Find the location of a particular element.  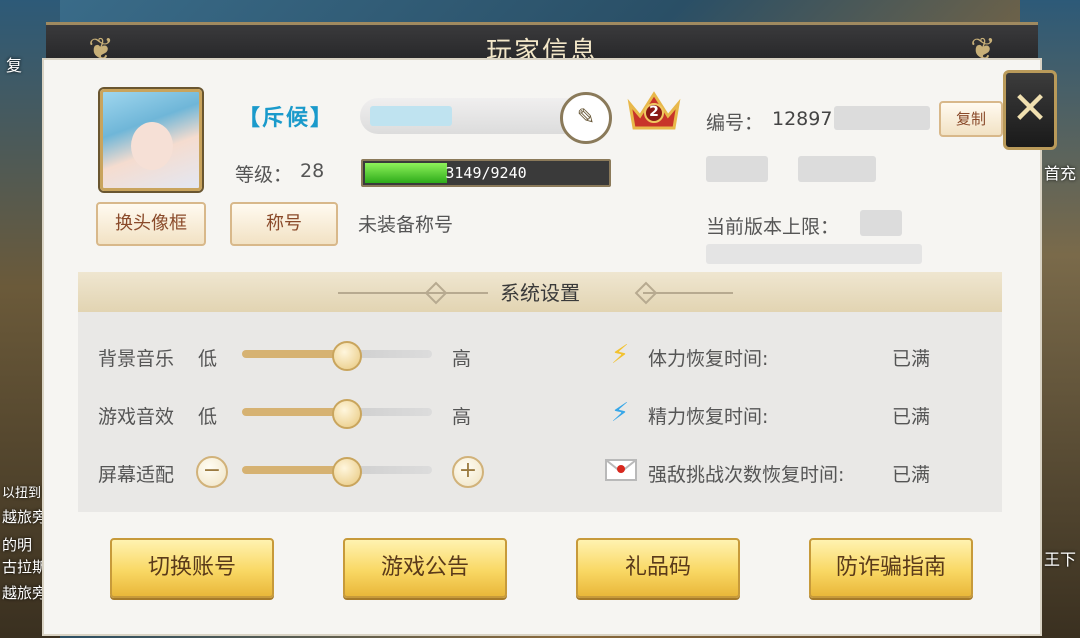

stamina-recovery-value: 已满 is located at coordinates (911, 359).